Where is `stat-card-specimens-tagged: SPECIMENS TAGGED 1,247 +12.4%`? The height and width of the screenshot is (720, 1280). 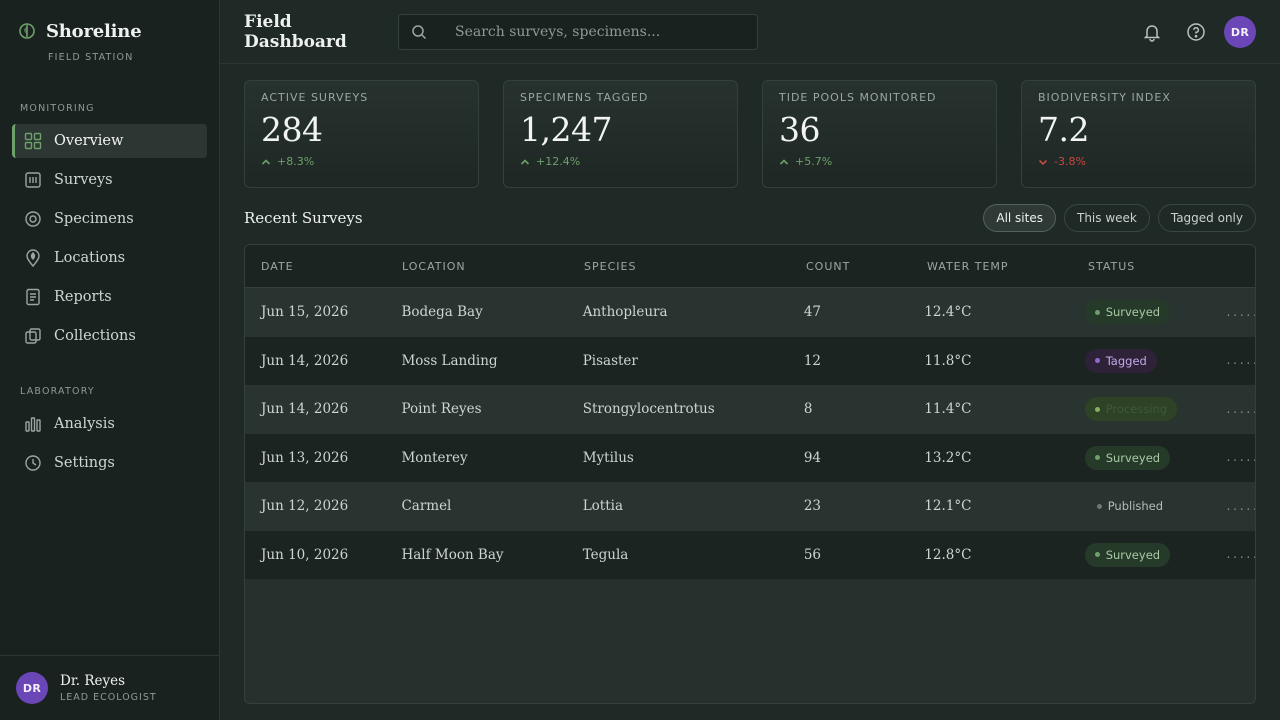
stat-card-specimens-tagged: SPECIMENS TAGGED 1,247 +12.4% is located at coordinates (620, 134).